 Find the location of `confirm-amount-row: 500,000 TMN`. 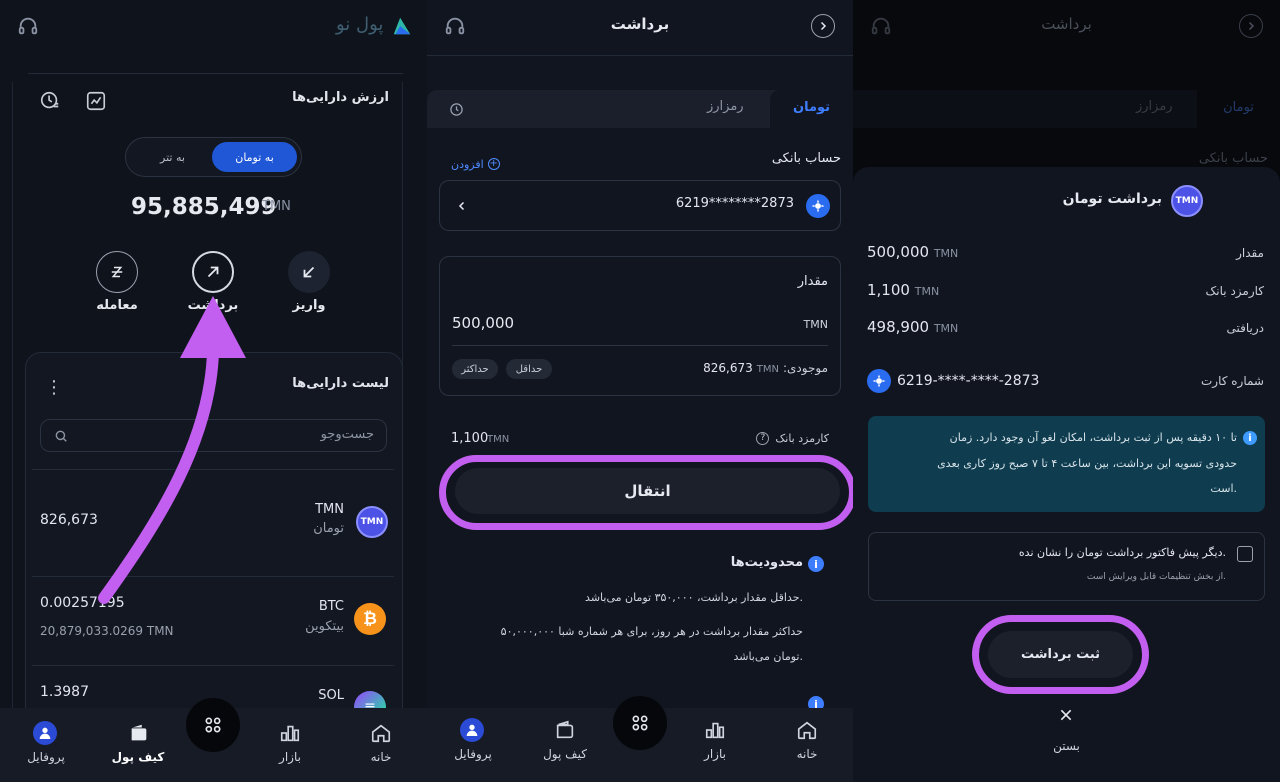

confirm-amount-row: 500,000 TMN is located at coordinates (912, 252).